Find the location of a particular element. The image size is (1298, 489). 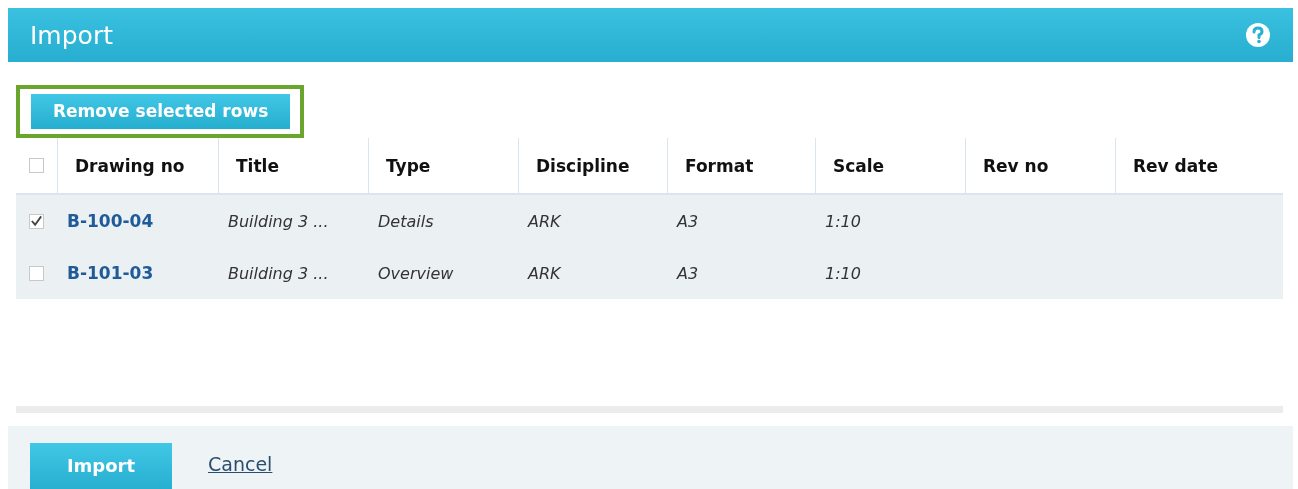

help-icon is located at coordinates (1258, 35).